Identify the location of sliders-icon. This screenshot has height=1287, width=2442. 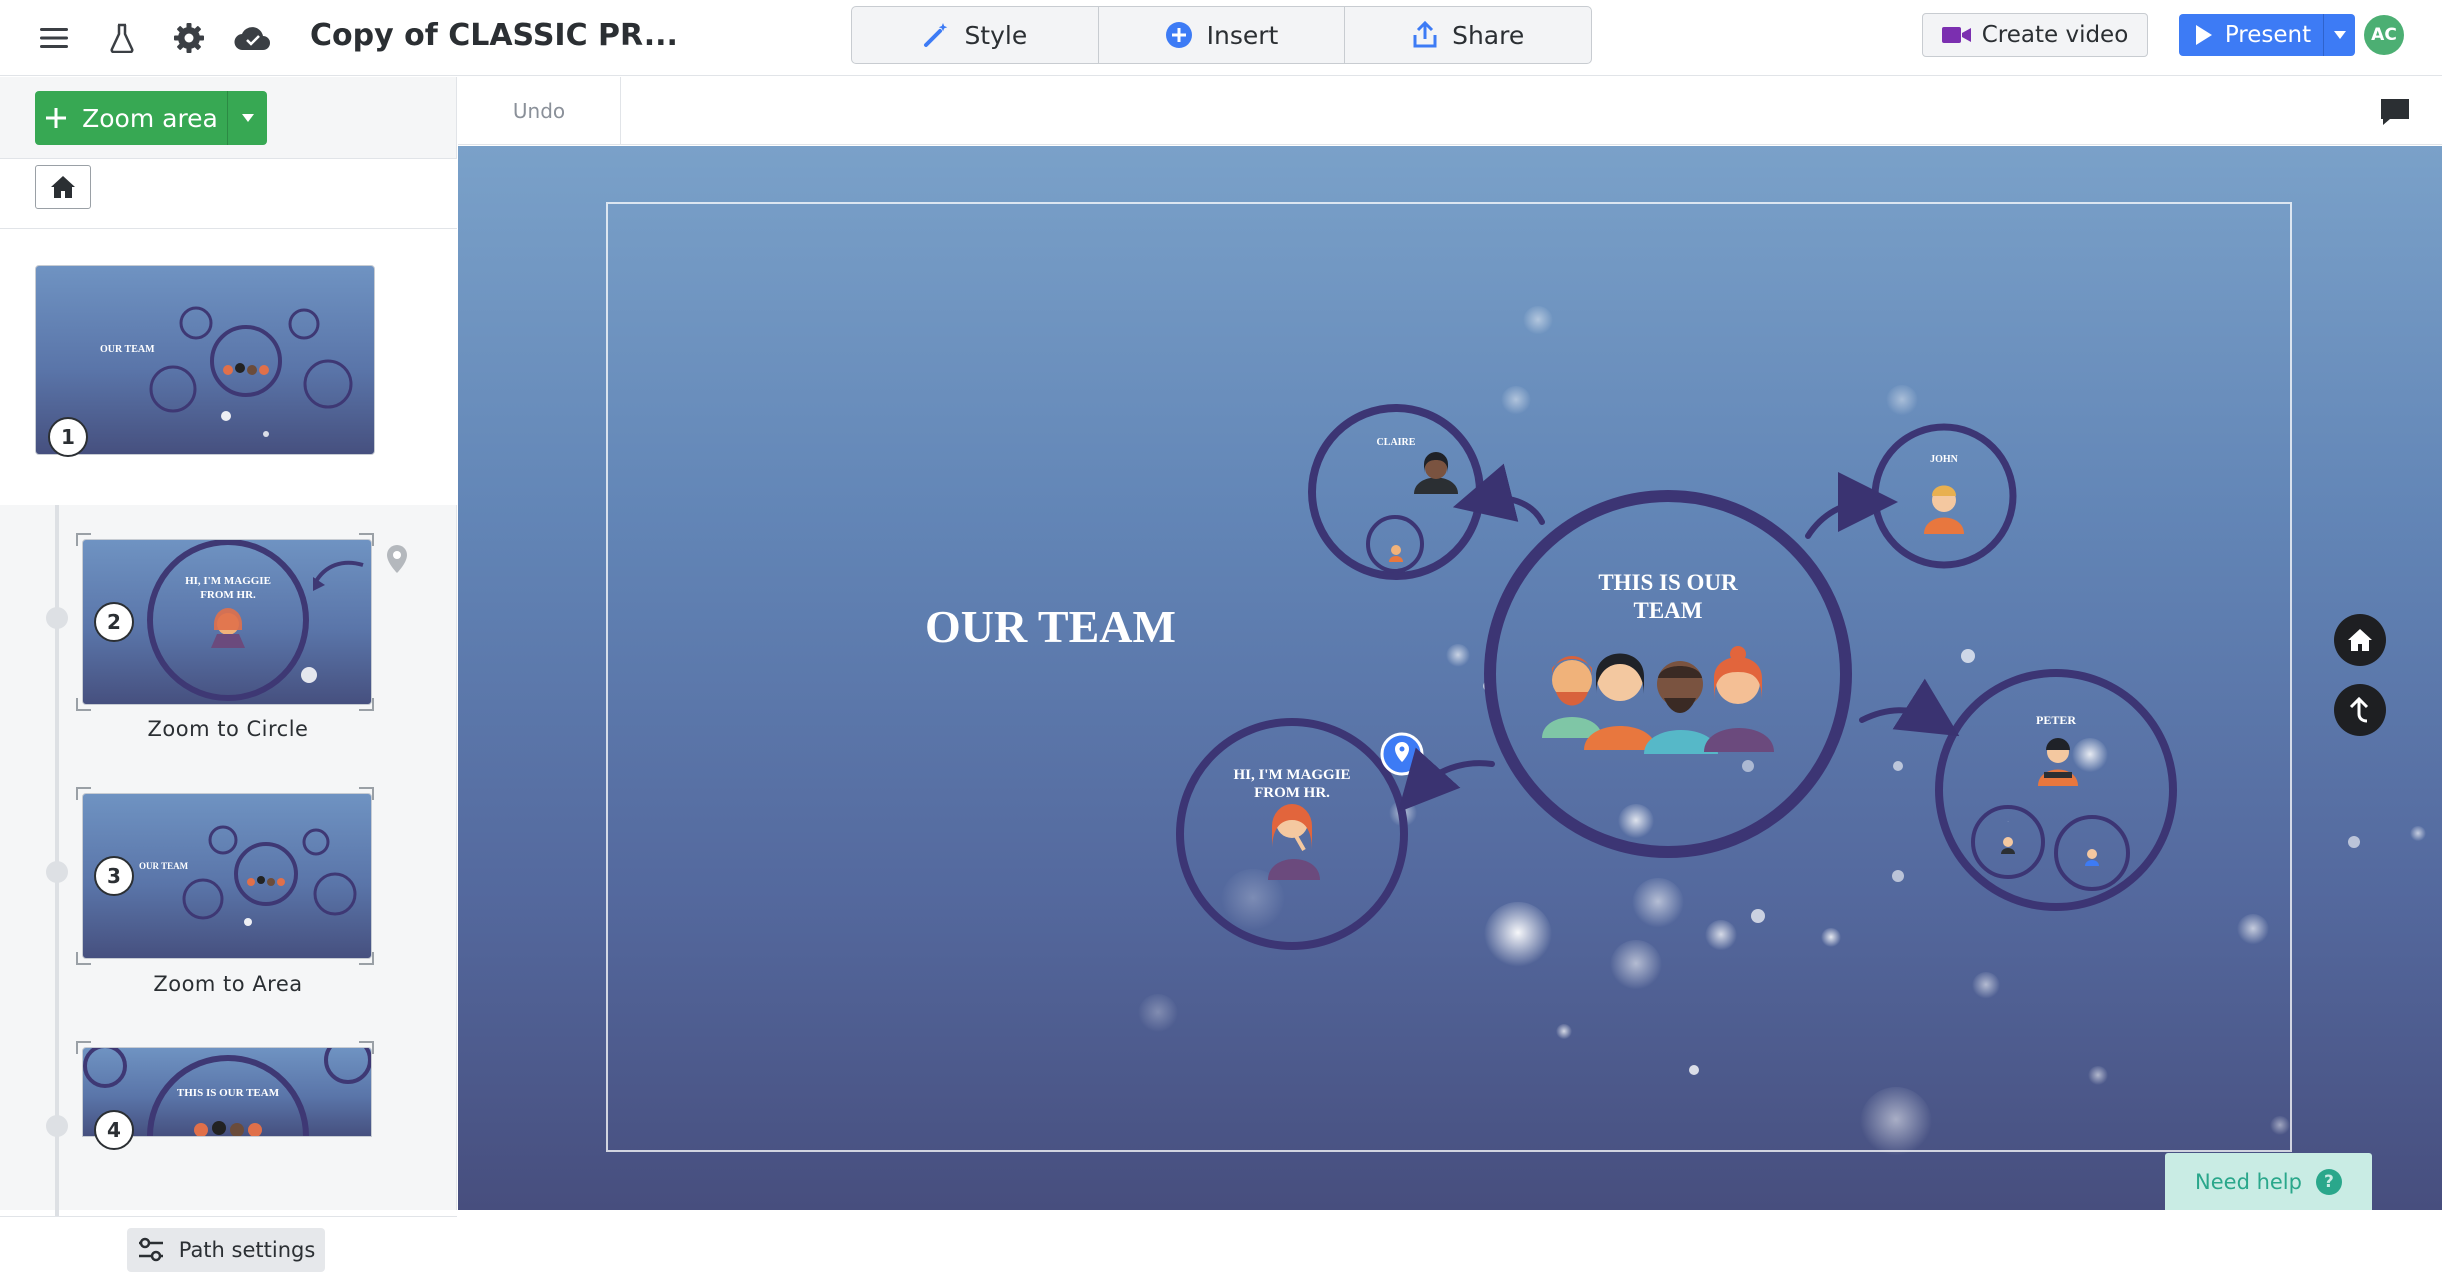
(150, 1249).